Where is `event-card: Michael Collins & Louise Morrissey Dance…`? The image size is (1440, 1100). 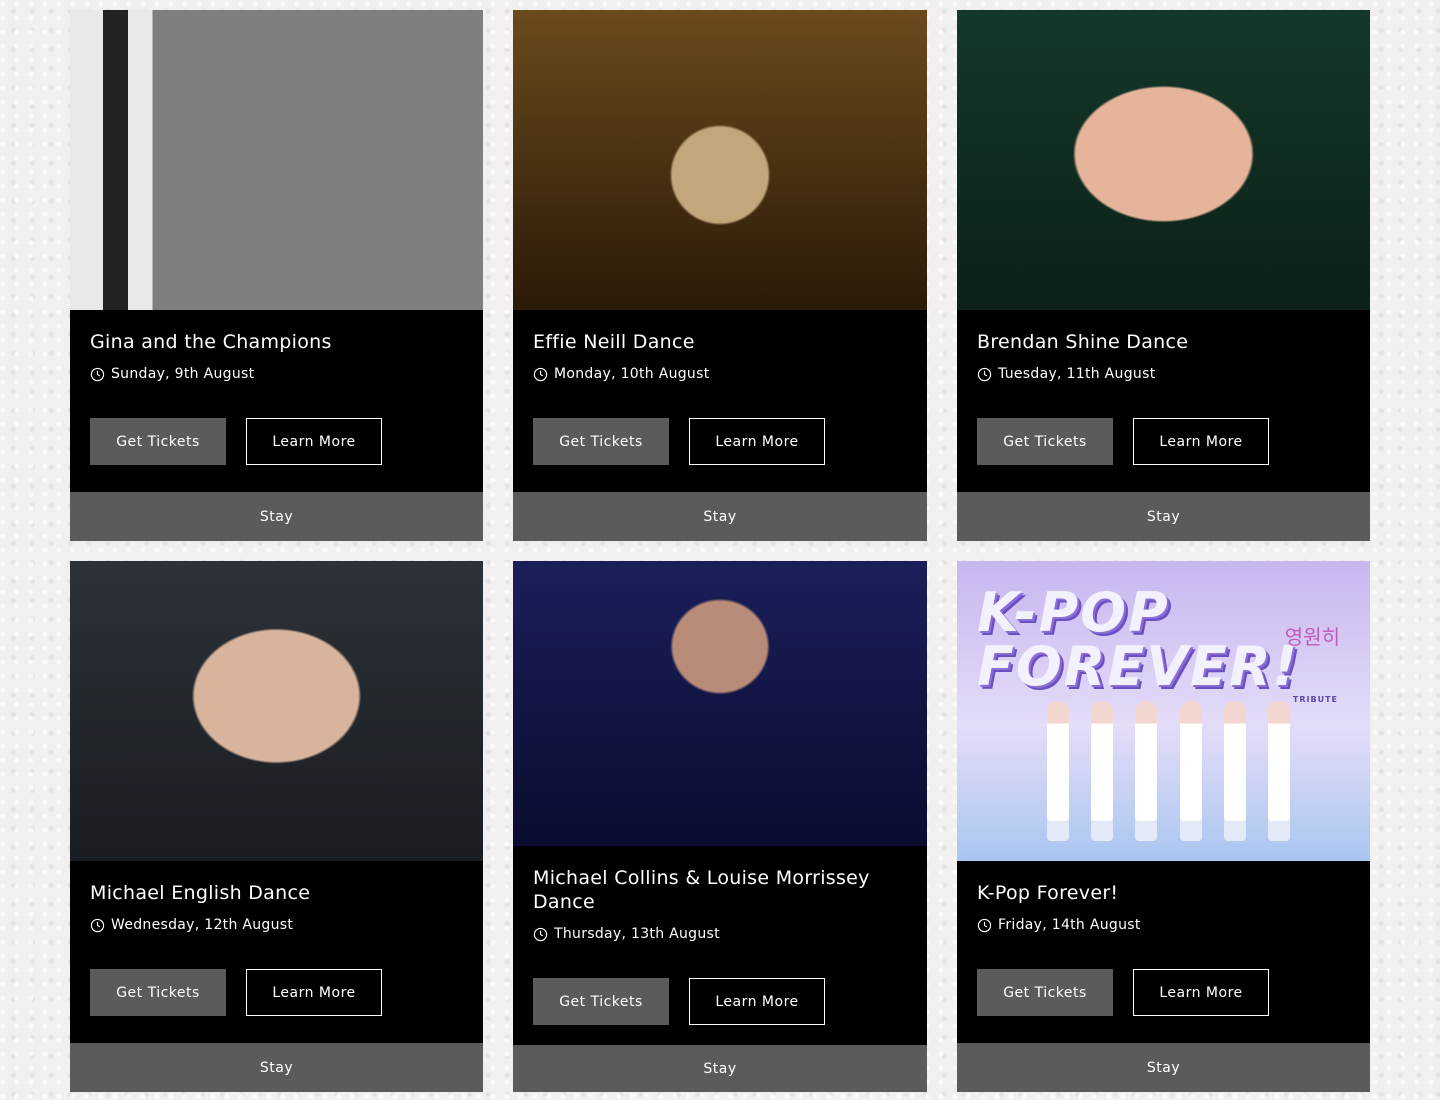
event-card: Michael Collins & Louise Morrissey Dance… is located at coordinates (720, 826).